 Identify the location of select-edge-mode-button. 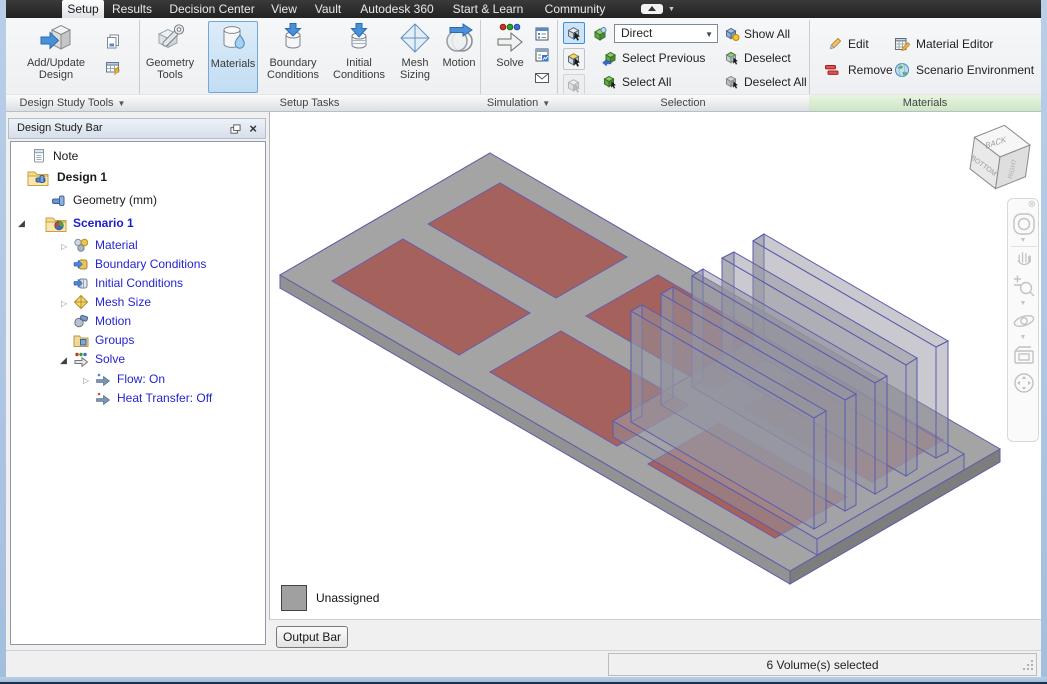
(574, 85).